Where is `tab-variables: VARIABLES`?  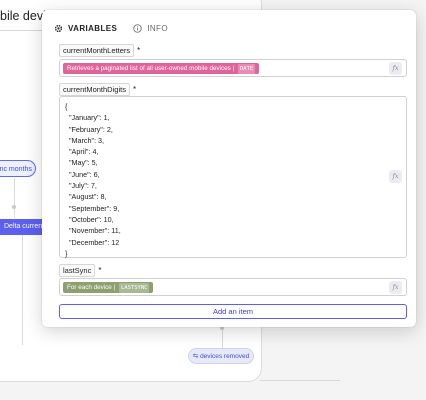
tab-variables: VARIABLES is located at coordinates (85, 28).